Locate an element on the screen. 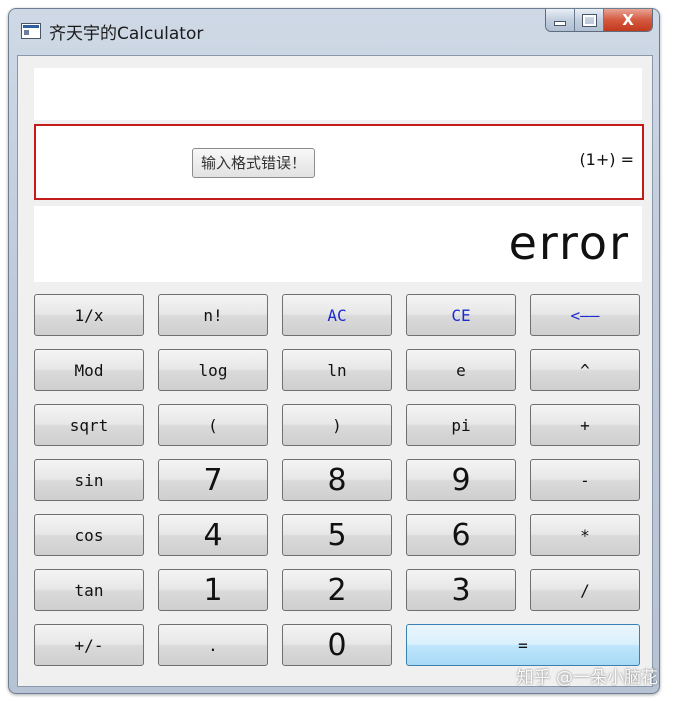 This screenshot has height=702, width=676. key-reciprocal: 1/x is located at coordinates (89, 315).